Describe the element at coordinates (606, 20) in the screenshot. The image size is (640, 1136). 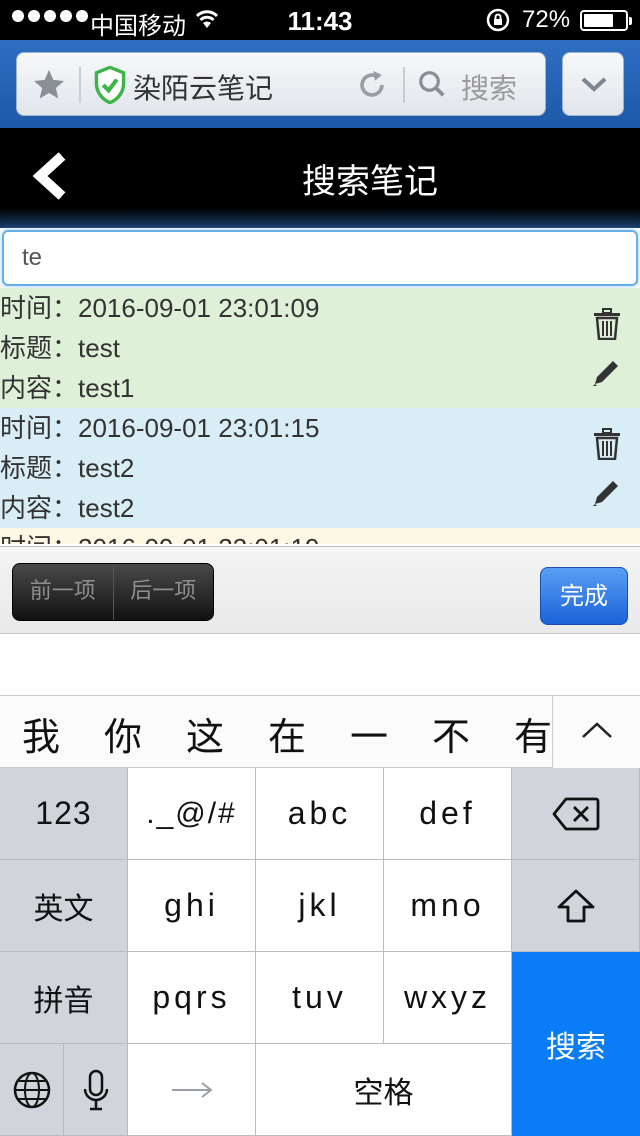
I see `battery-icon` at that location.